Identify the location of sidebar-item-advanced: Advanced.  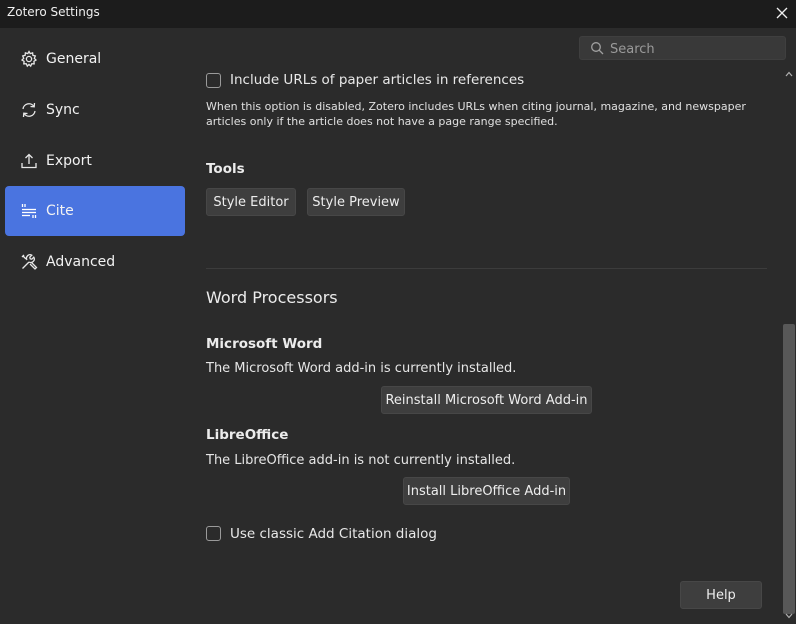
(95, 262).